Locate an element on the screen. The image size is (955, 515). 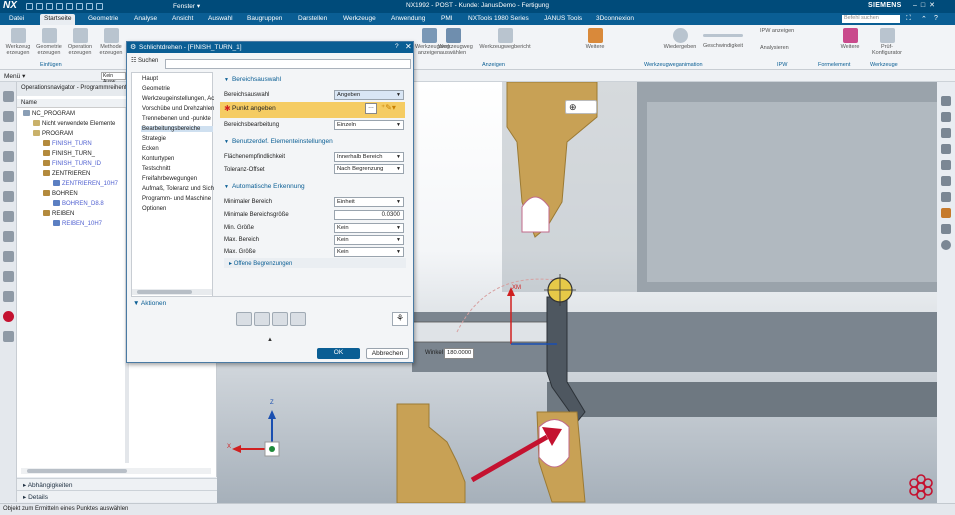
cut-icon is located at coordinates (946, 181).